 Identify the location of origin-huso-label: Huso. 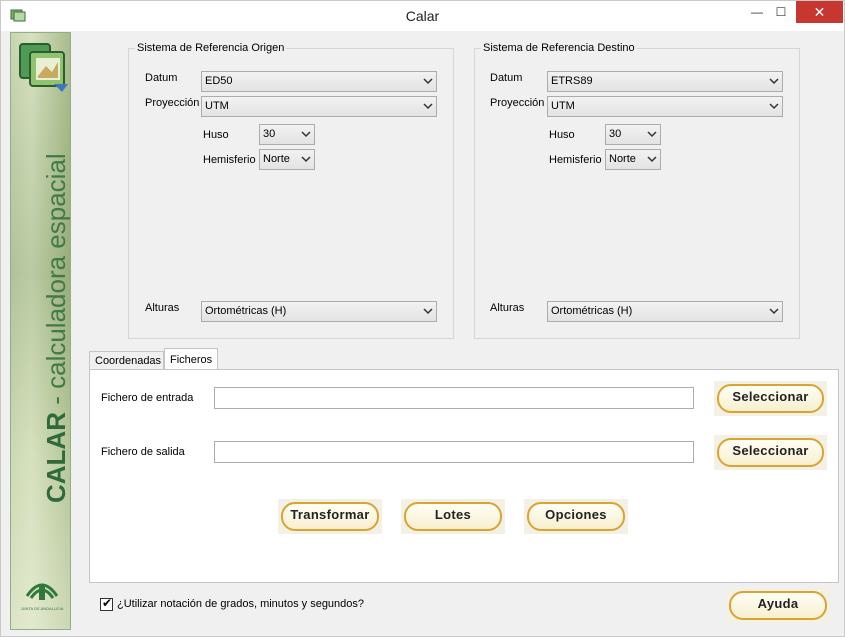
(216, 135).